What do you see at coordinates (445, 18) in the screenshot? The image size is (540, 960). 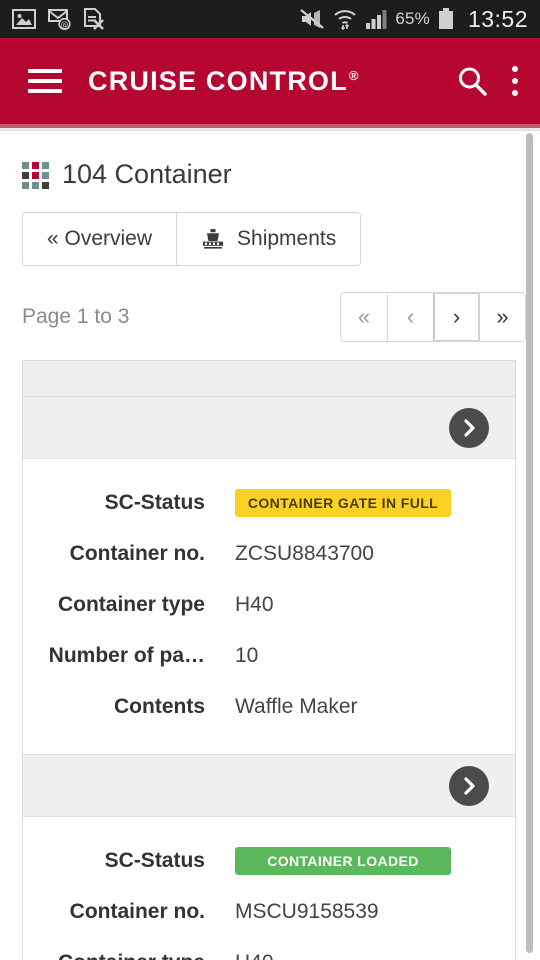 I see `battery-icon` at bounding box center [445, 18].